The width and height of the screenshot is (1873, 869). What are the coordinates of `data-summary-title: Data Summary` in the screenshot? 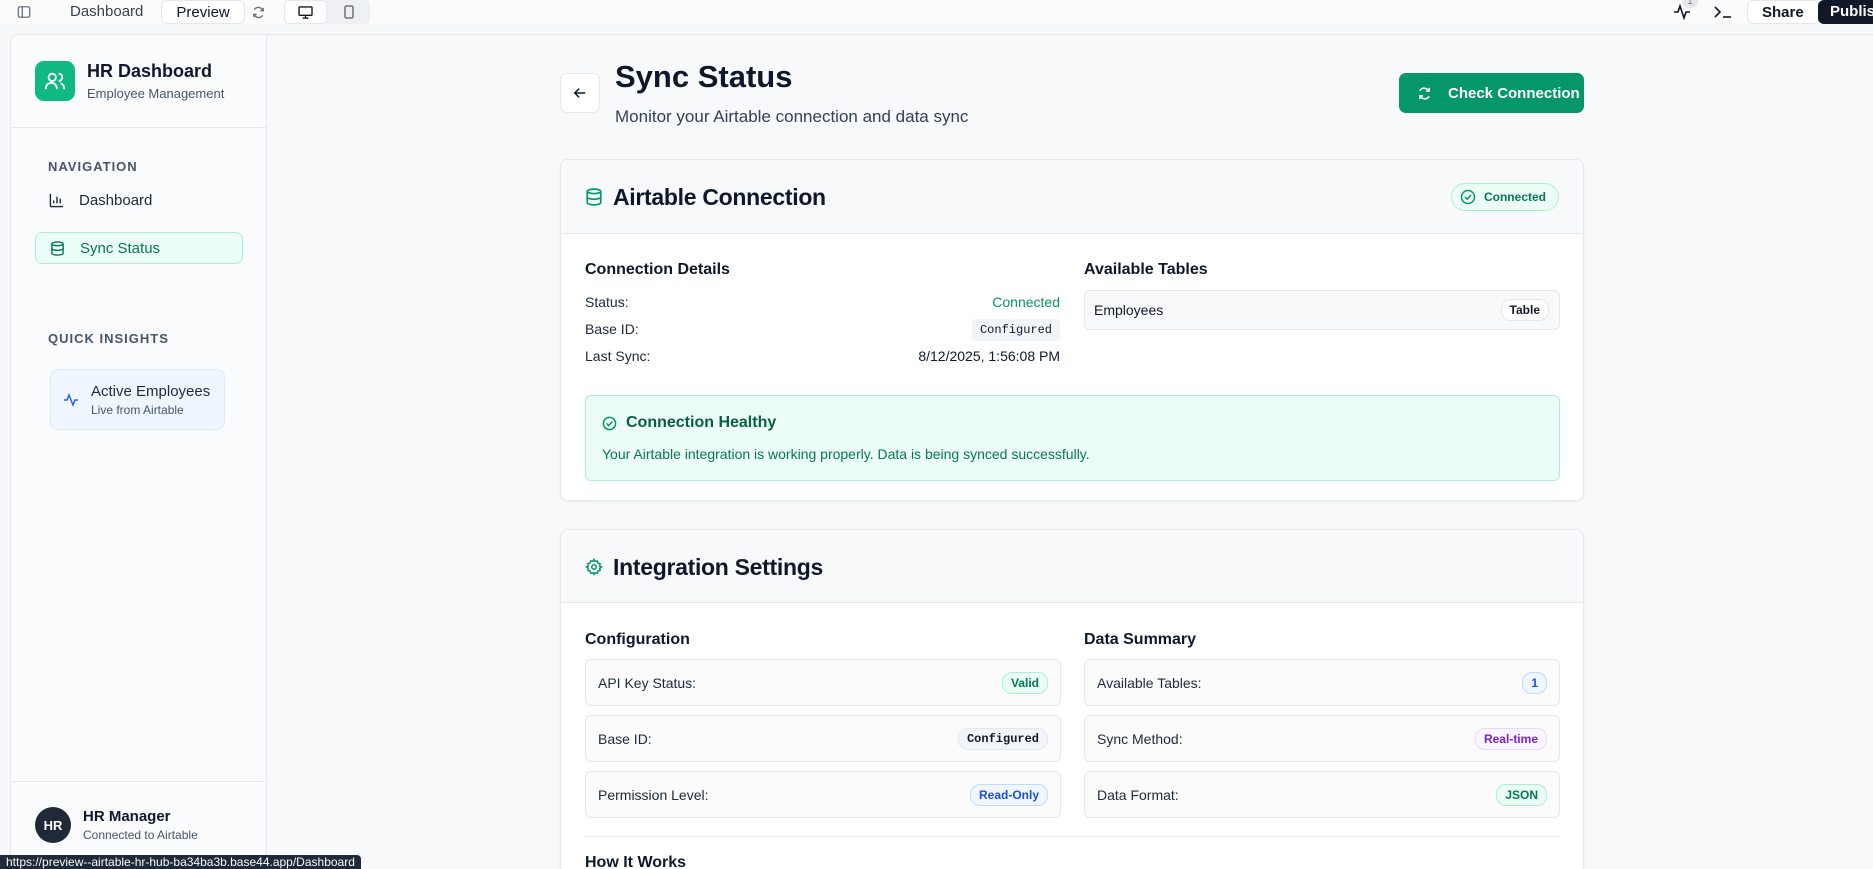 It's located at (1140, 639).